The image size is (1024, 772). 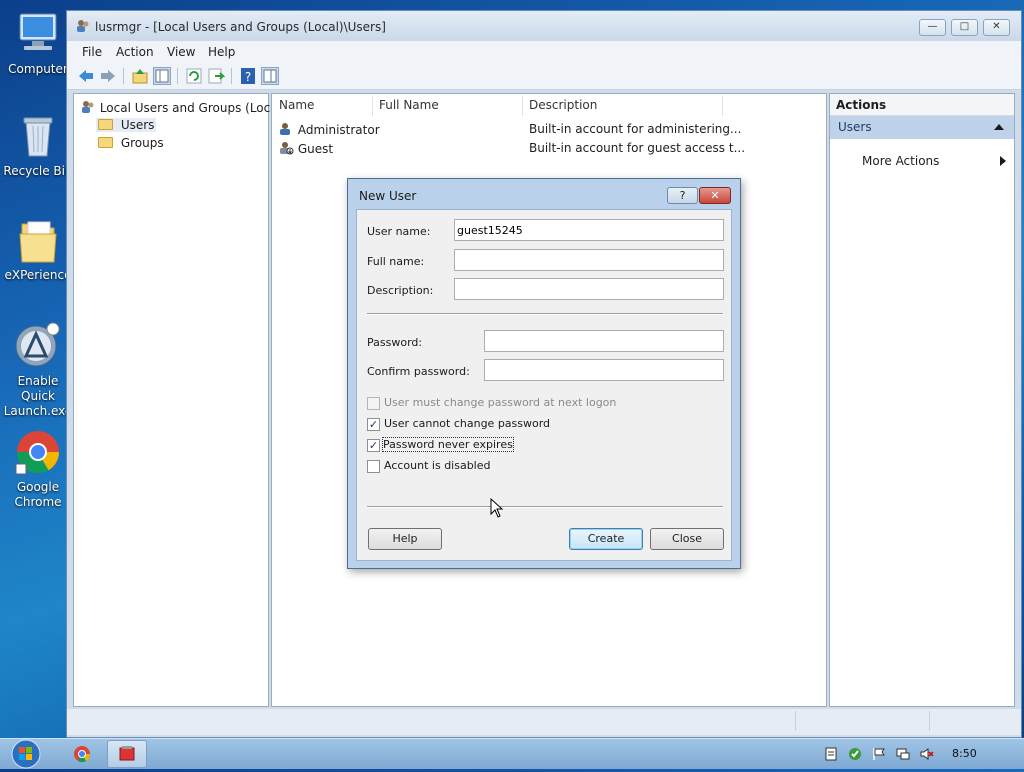 I want to click on confirm-password-field, so click(x=604, y=370).